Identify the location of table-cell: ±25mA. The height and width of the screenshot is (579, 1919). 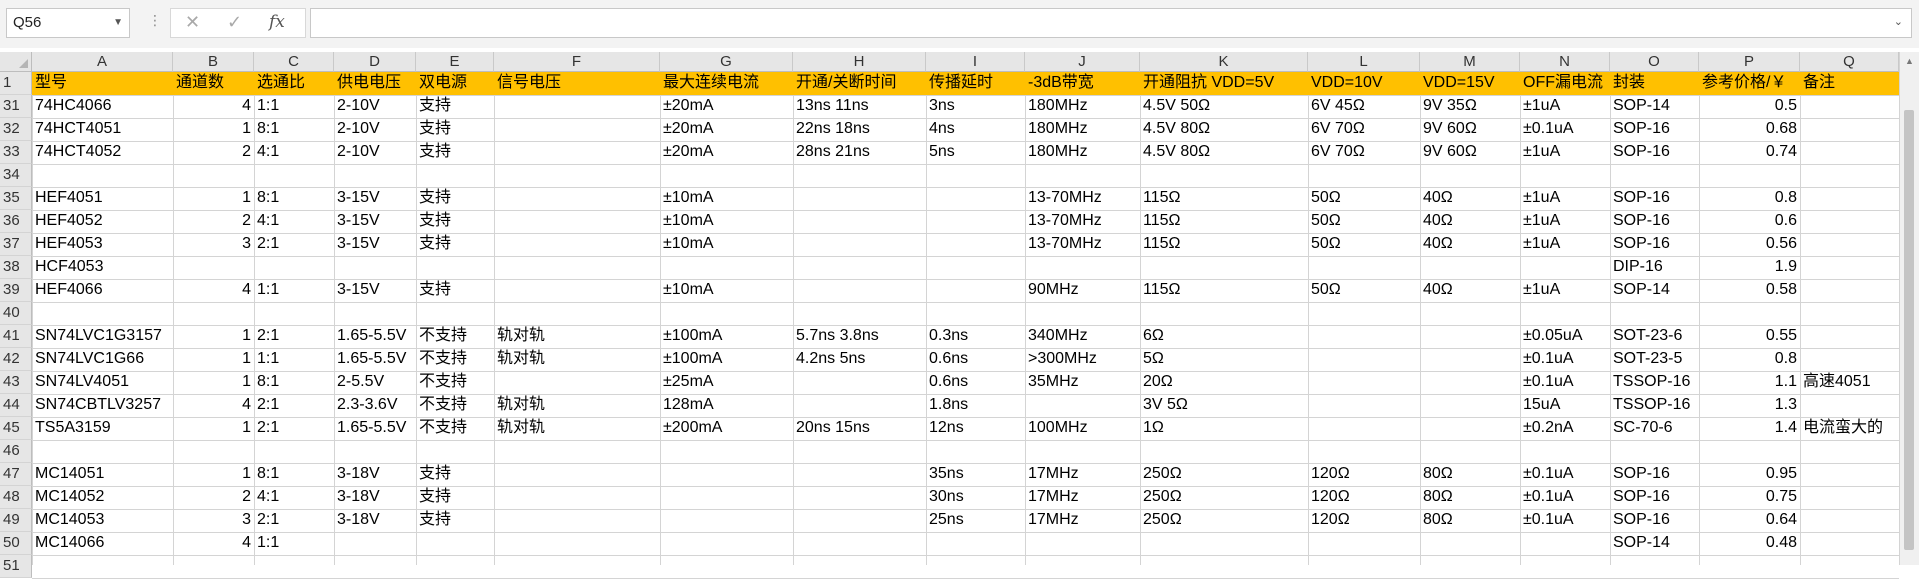
(726, 382).